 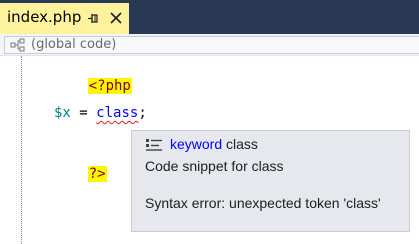 I want to click on navigation-bar: (global code), so click(x=209, y=45).